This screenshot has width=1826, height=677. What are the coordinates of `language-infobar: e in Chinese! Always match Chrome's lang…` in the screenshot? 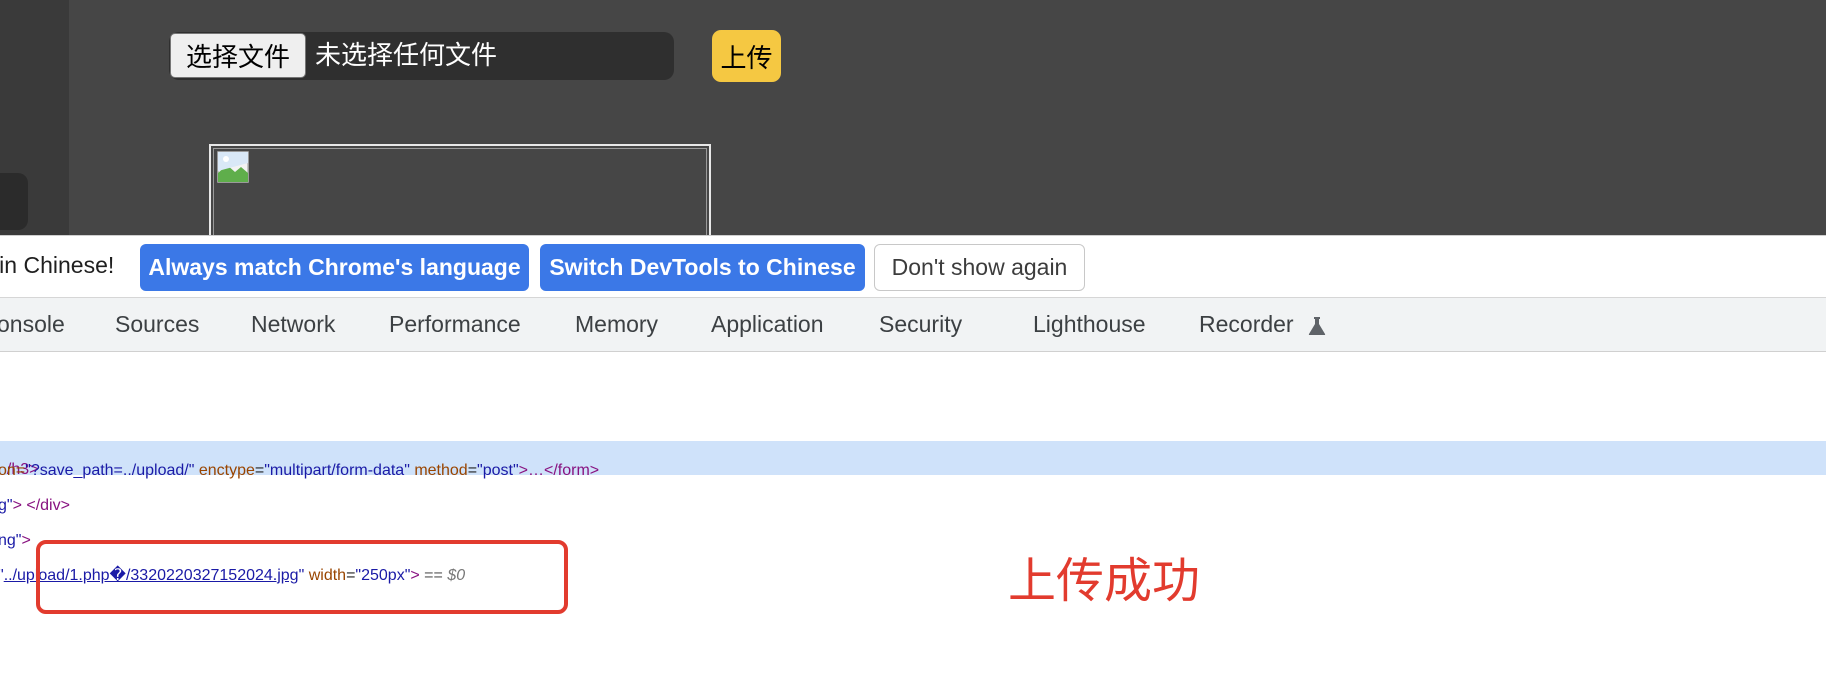 It's located at (913, 266).